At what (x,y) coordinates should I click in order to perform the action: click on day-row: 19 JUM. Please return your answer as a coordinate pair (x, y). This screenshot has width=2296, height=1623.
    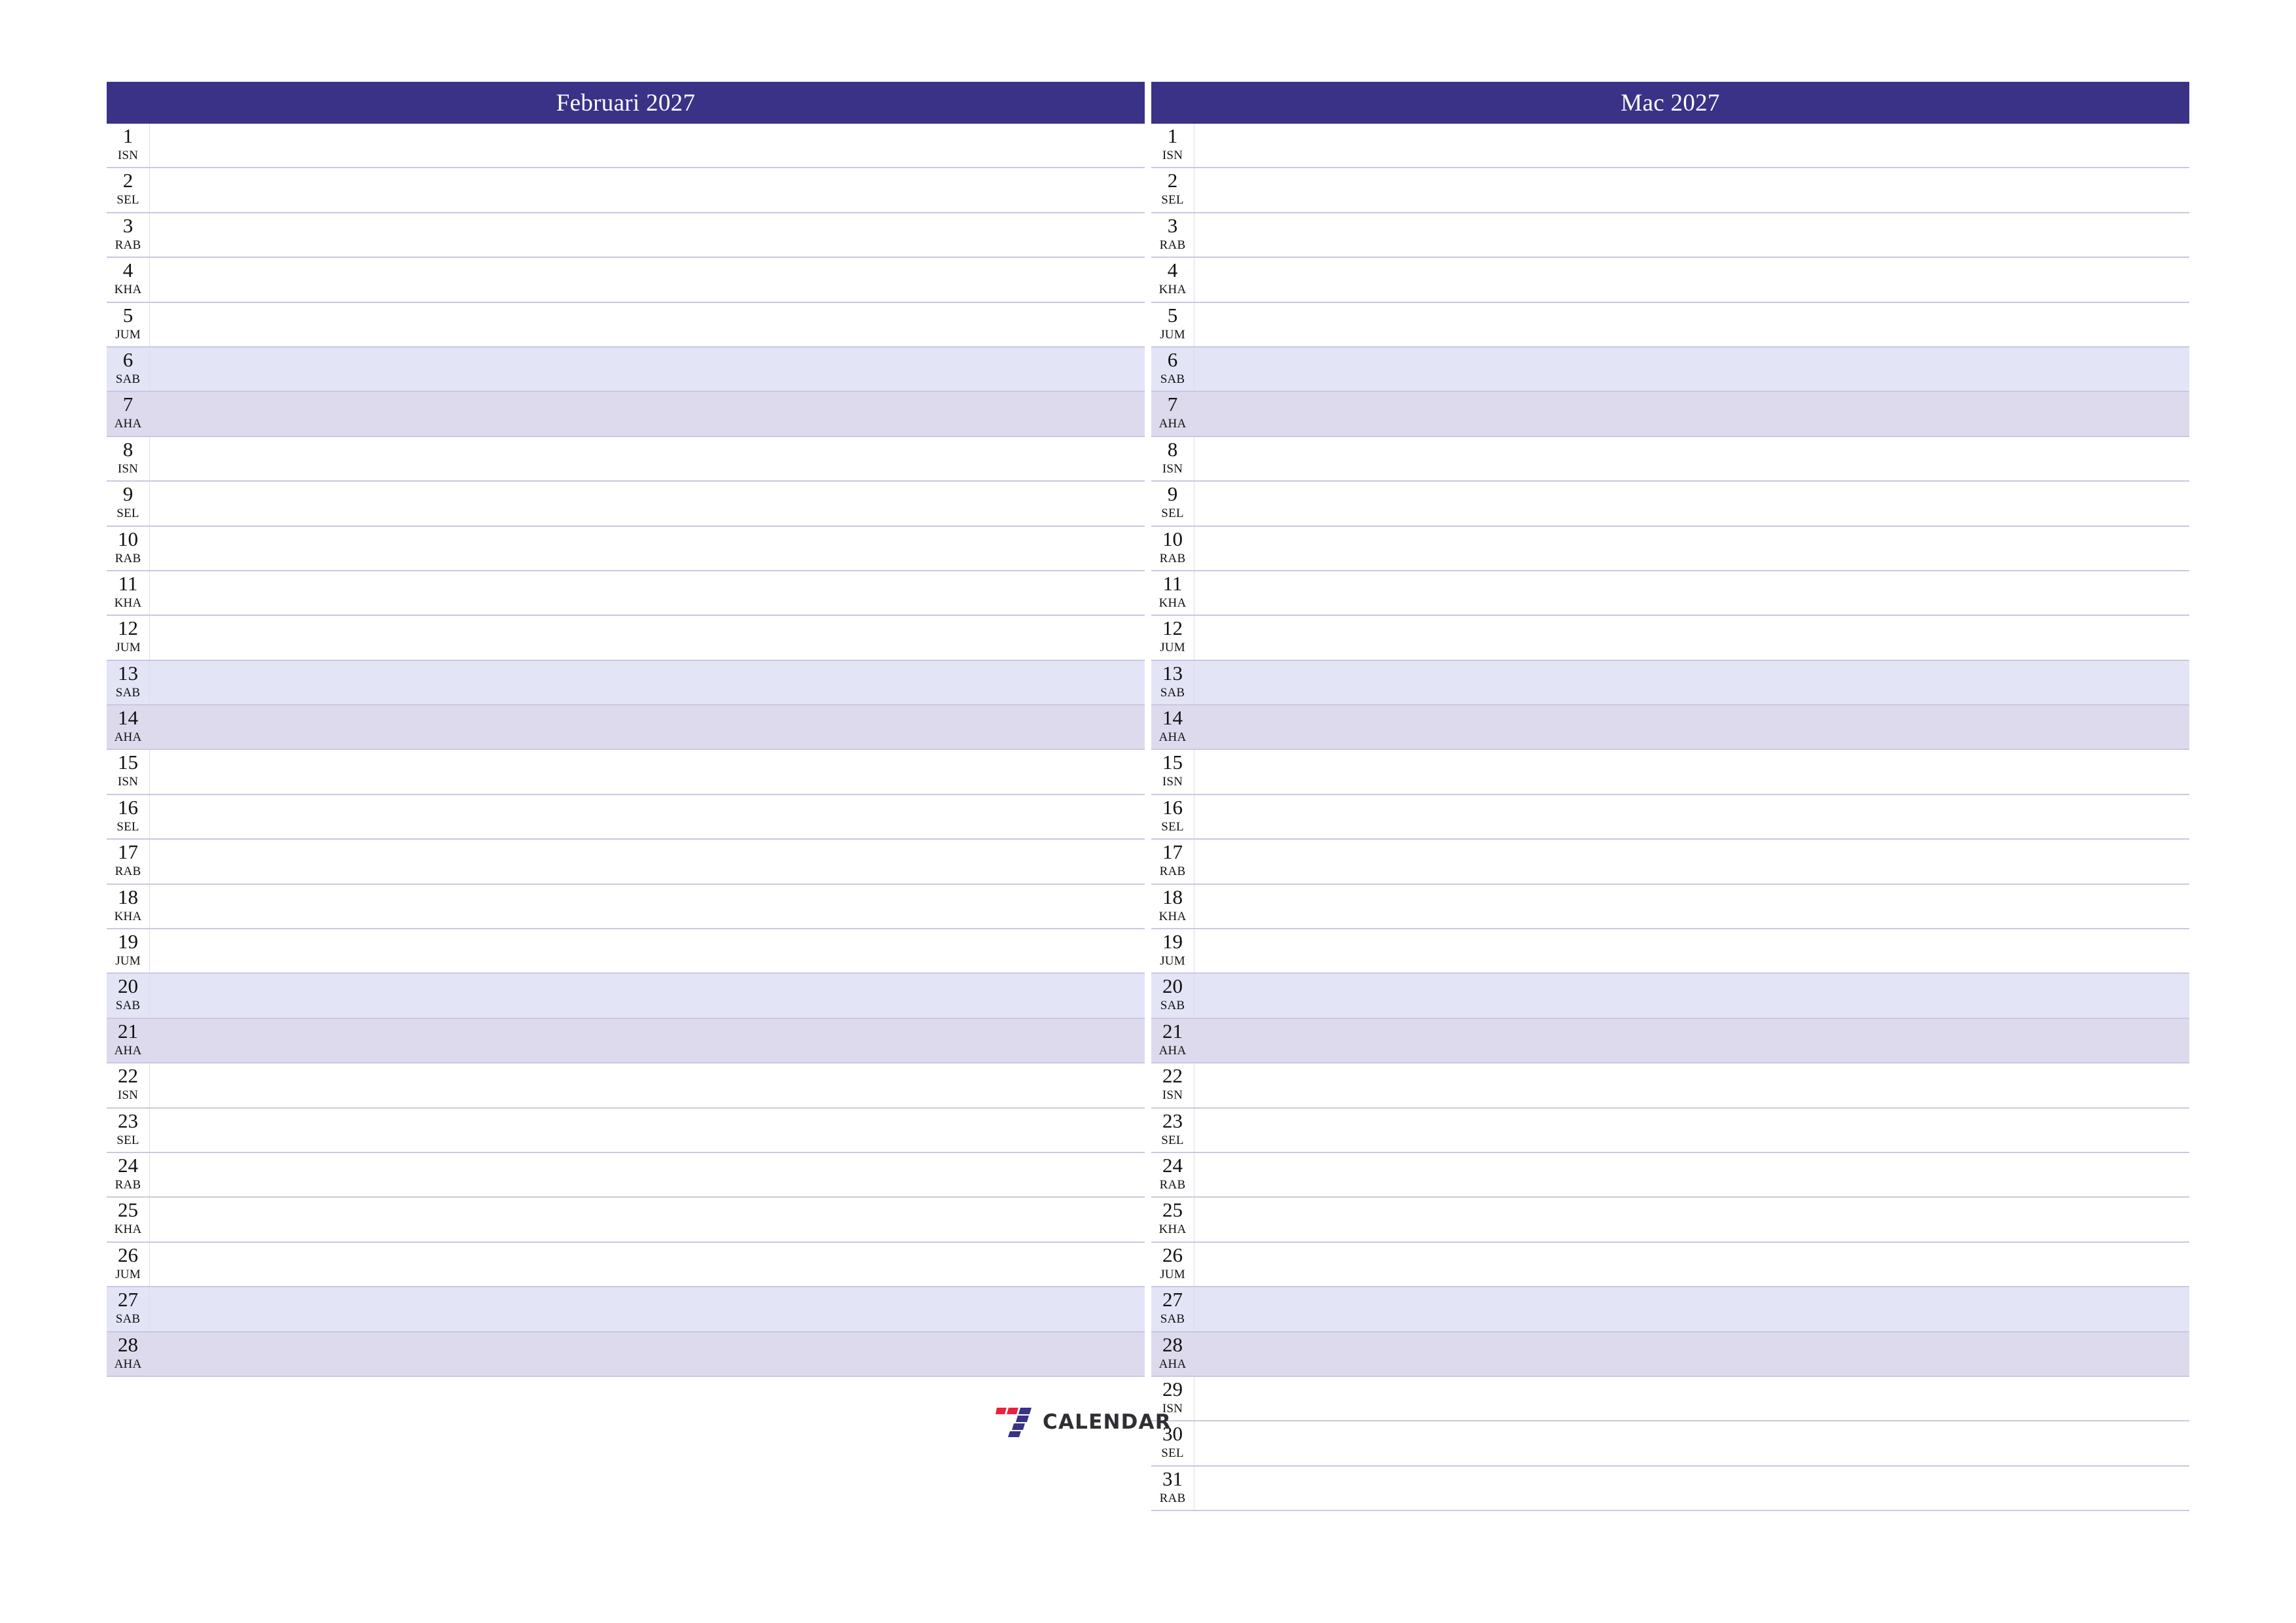
    Looking at the image, I should click on (626, 952).